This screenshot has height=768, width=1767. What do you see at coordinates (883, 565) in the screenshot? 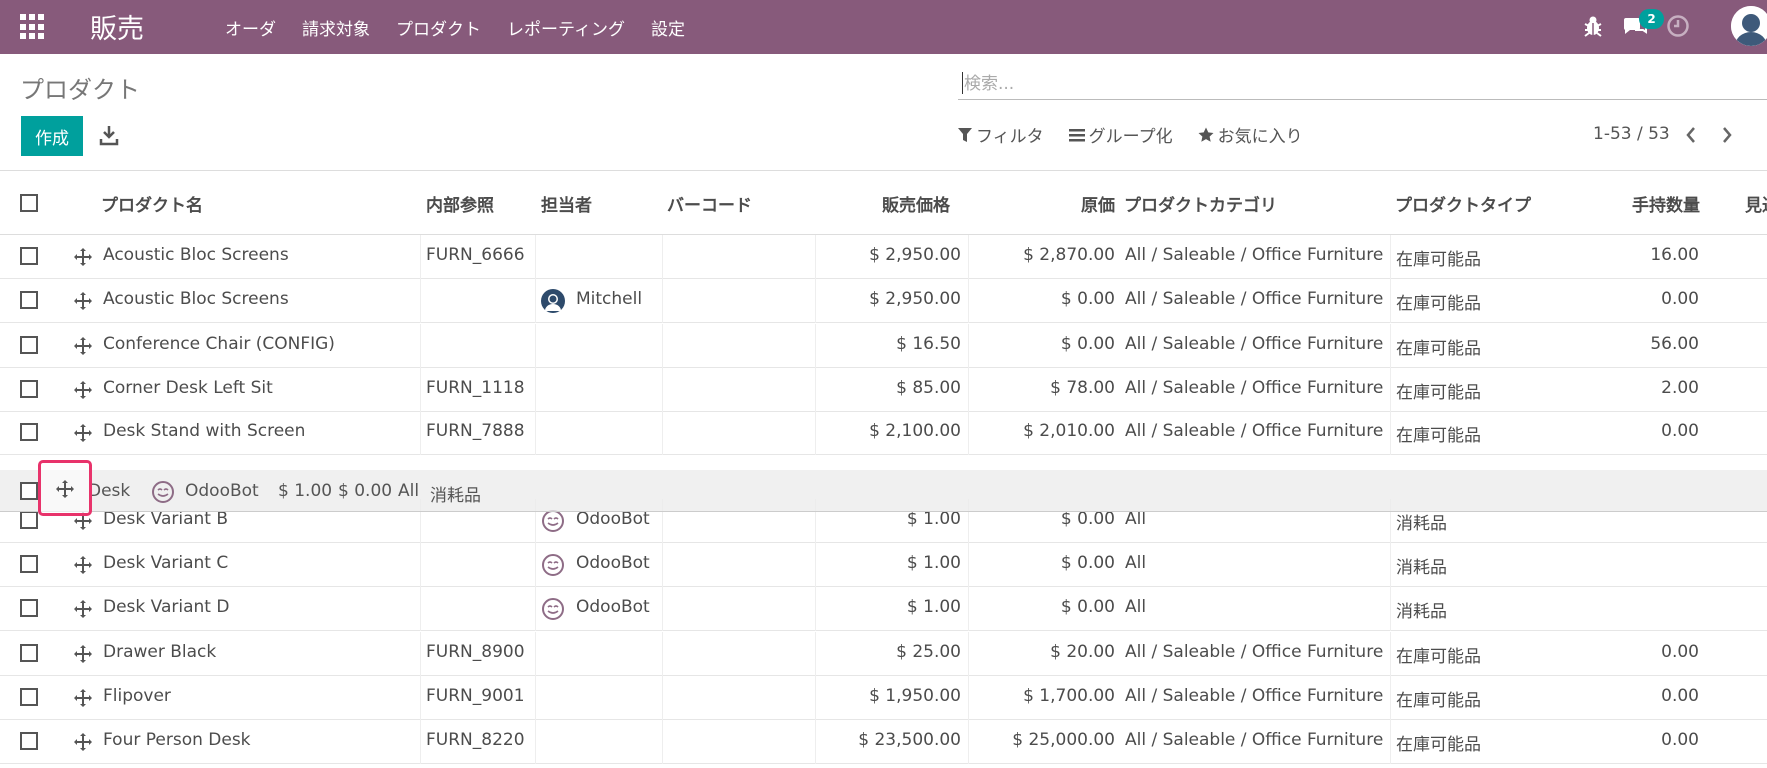
I see `table-row: Desk Variant C OdooBot $ 1.00 $ 0.00 All 消耗品` at bounding box center [883, 565].